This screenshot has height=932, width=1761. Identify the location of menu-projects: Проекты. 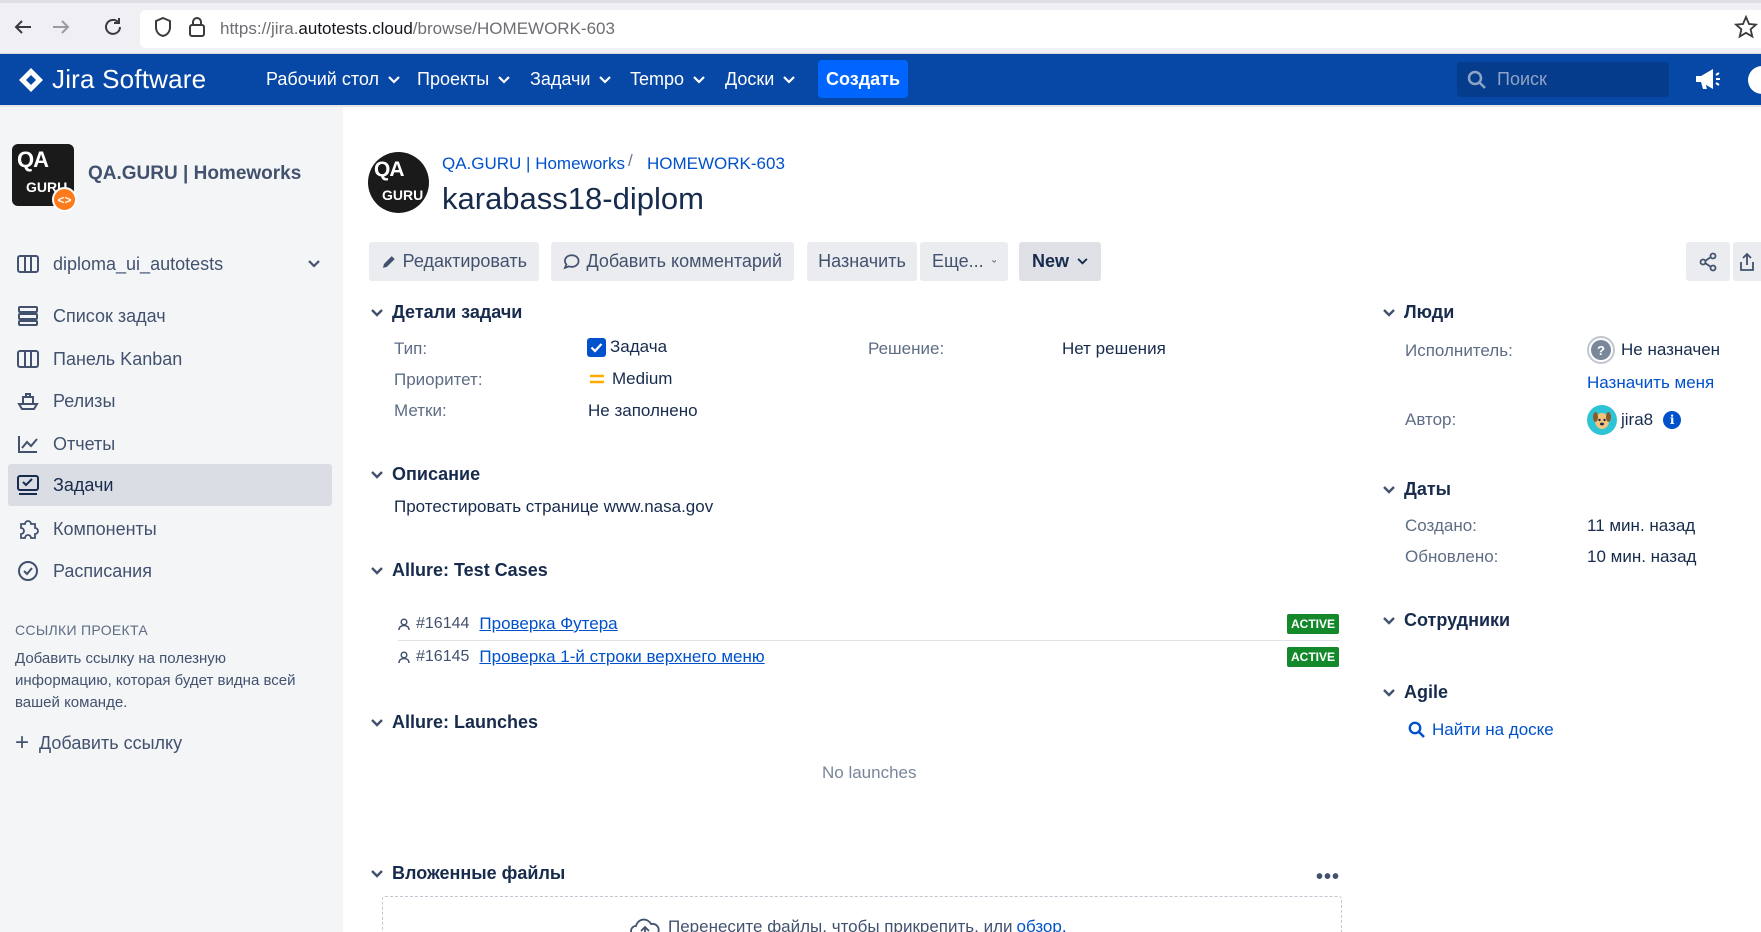
(464, 79).